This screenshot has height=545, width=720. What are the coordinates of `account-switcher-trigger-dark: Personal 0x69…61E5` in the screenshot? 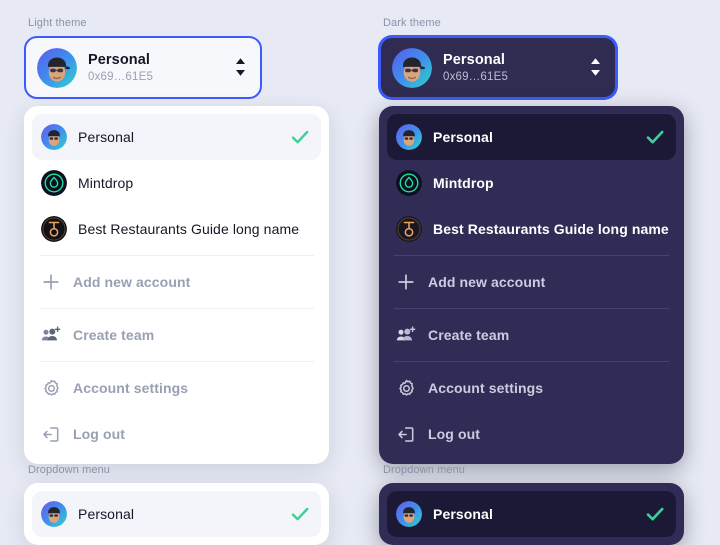 It's located at (498, 67).